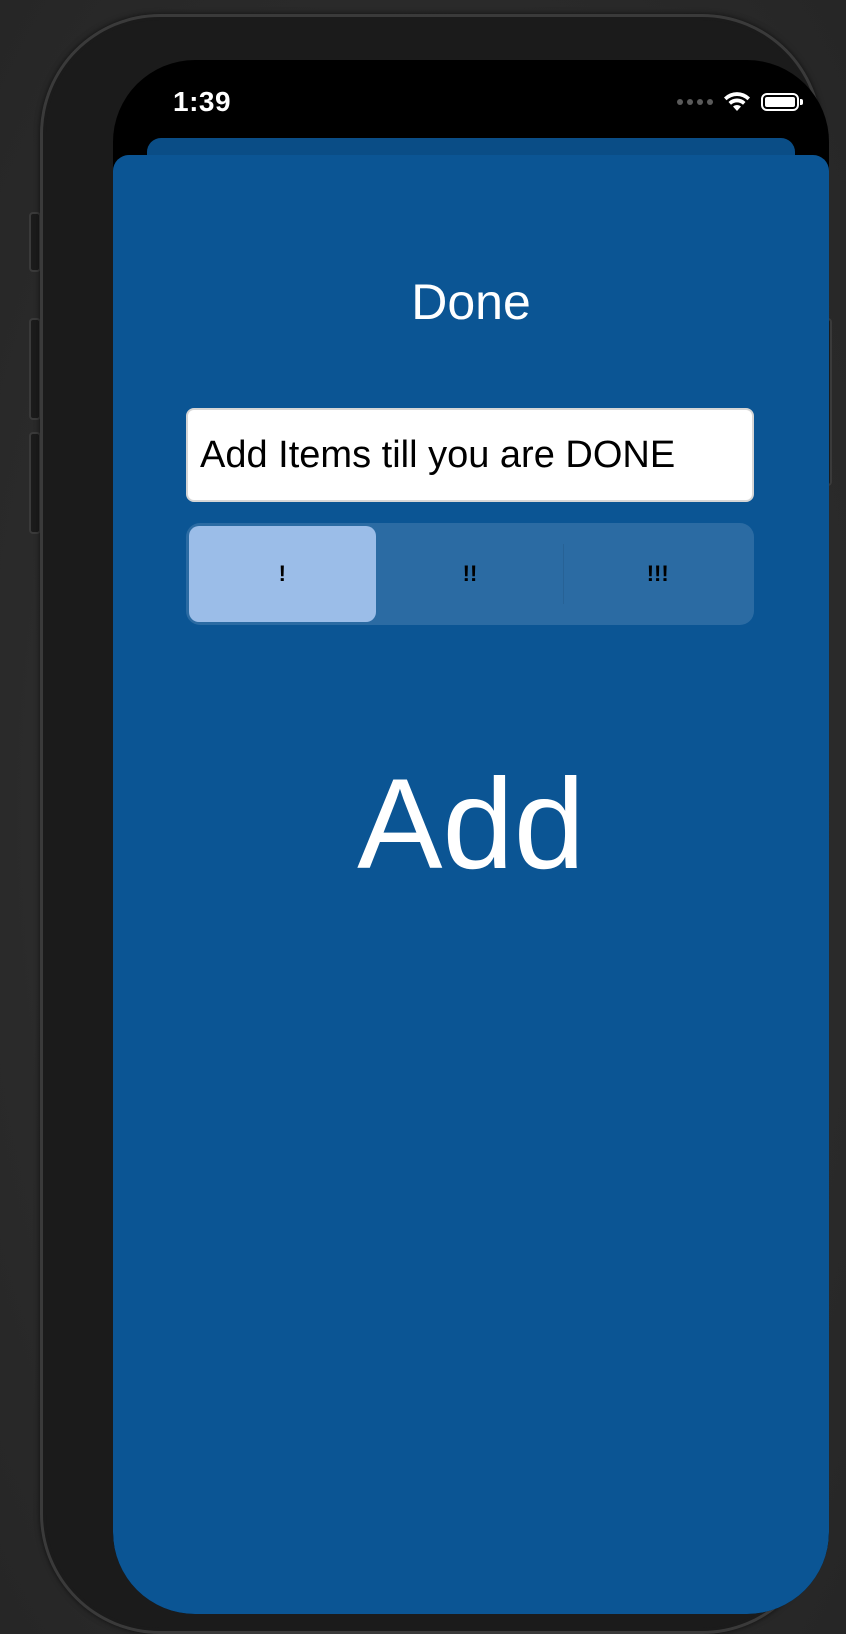  I want to click on cellular-signal-icon, so click(695, 102).